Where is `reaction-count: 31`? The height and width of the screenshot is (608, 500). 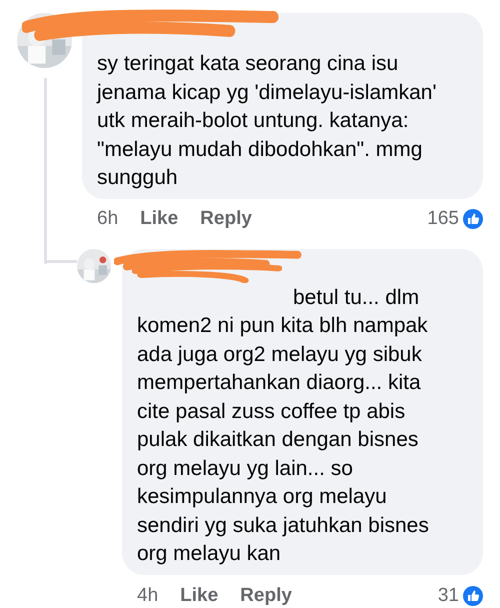 reaction-count: 31 is located at coordinates (448, 595).